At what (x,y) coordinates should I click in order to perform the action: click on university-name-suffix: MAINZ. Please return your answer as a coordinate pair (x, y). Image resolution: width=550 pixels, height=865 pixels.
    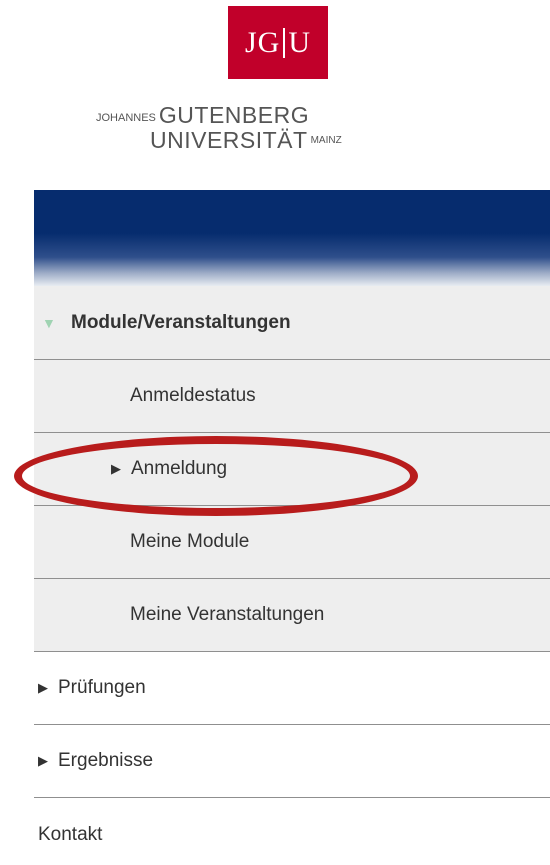
    Looking at the image, I should click on (326, 140).